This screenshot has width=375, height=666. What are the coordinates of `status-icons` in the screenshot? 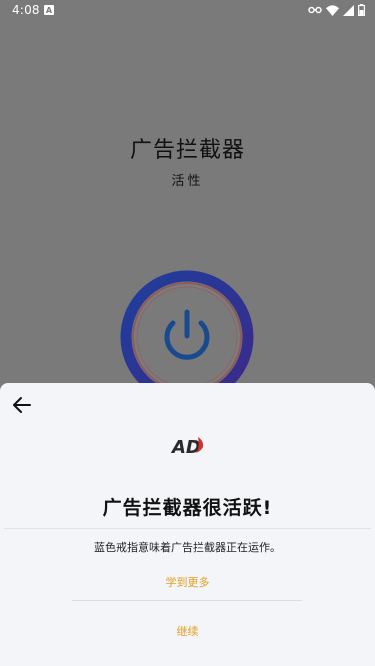 It's located at (336, 10).